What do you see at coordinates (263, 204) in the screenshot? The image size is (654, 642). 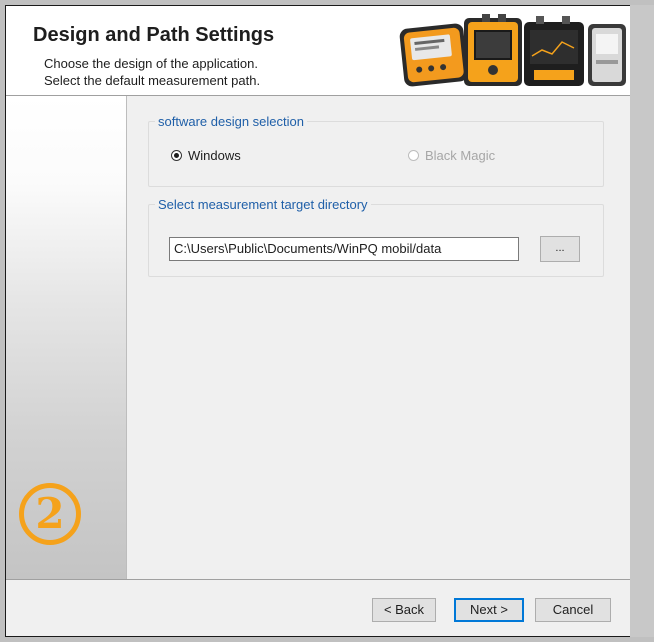 I see `target-directory-legend: Select measurement target directory` at bounding box center [263, 204].